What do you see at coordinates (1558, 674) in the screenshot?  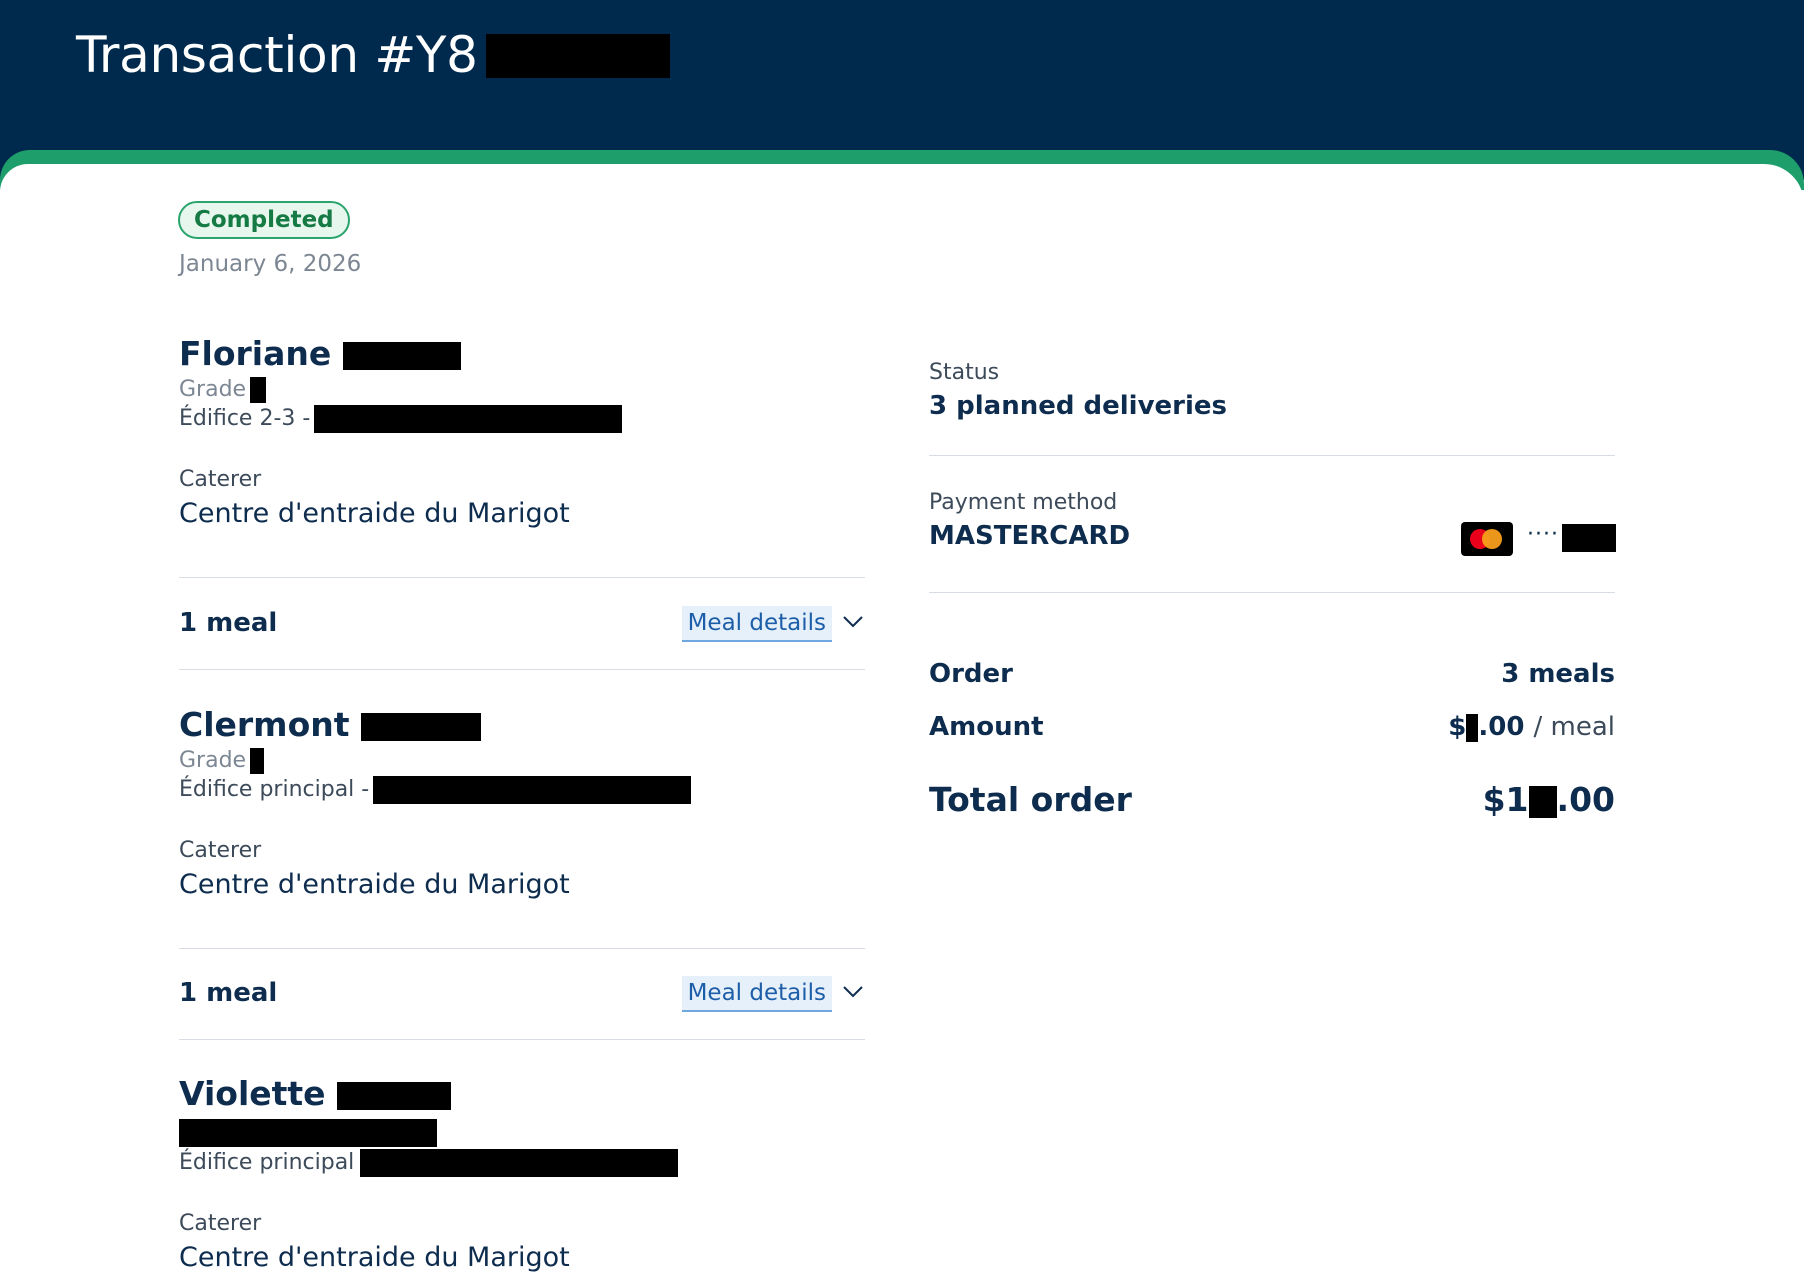 I see `order-value: 3 meals` at bounding box center [1558, 674].